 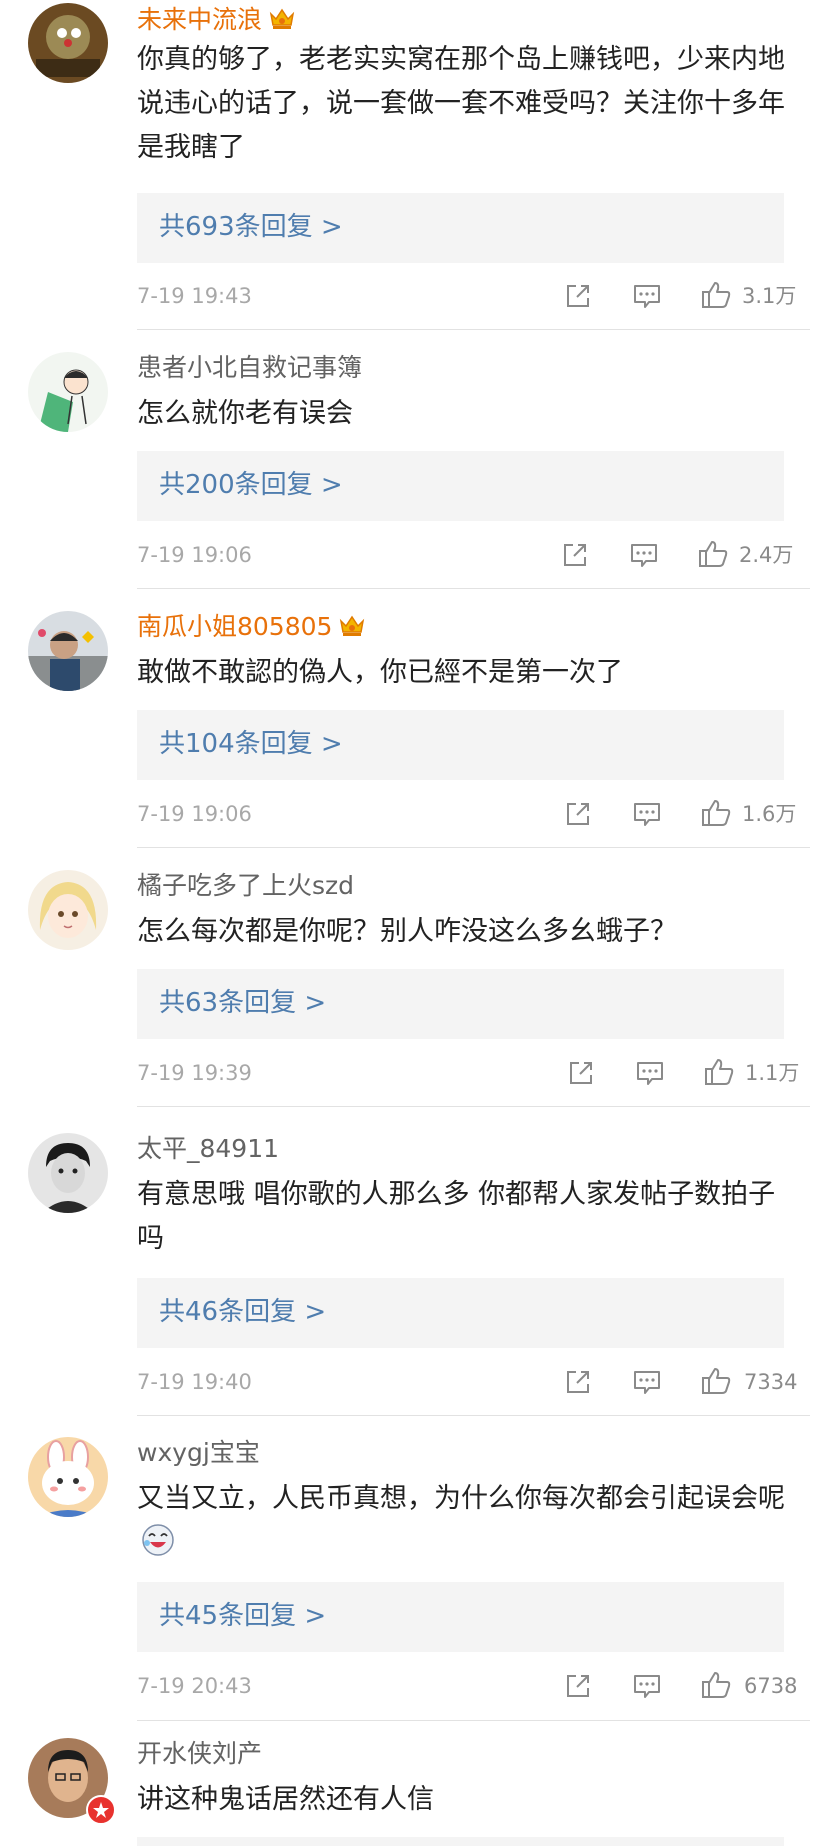 I want to click on comment-text: 怎么就你老有误会, so click(x=245, y=413).